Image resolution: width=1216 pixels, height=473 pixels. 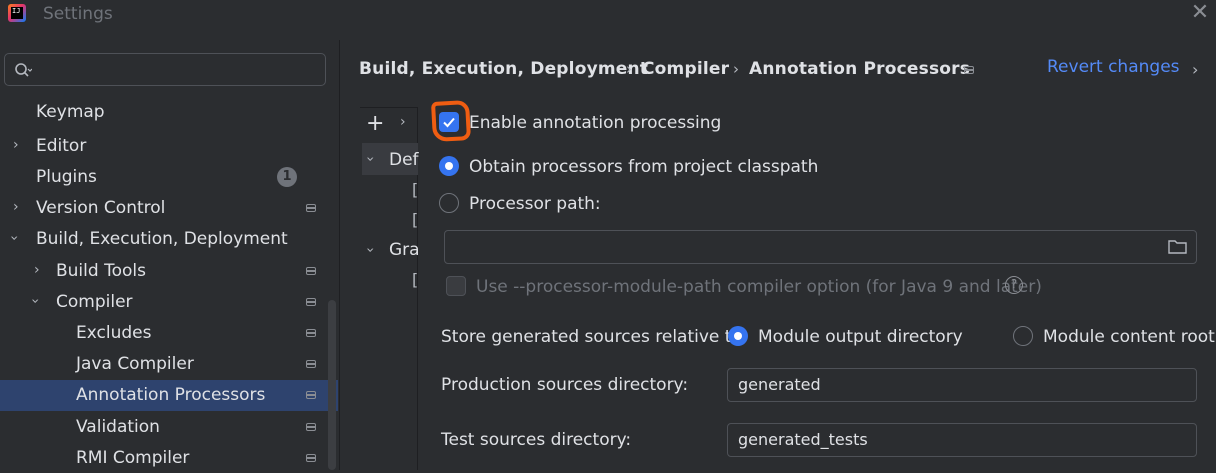 I want to click on processor-module-path-checkbox, so click(x=456, y=286).